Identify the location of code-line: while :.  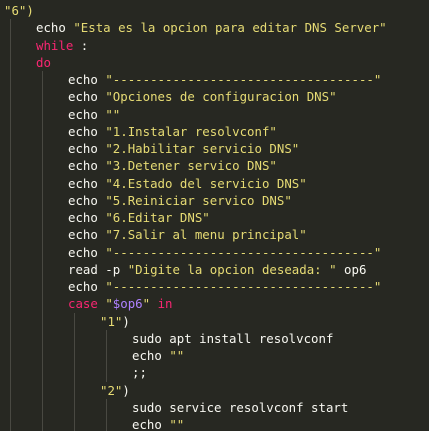
(62, 45).